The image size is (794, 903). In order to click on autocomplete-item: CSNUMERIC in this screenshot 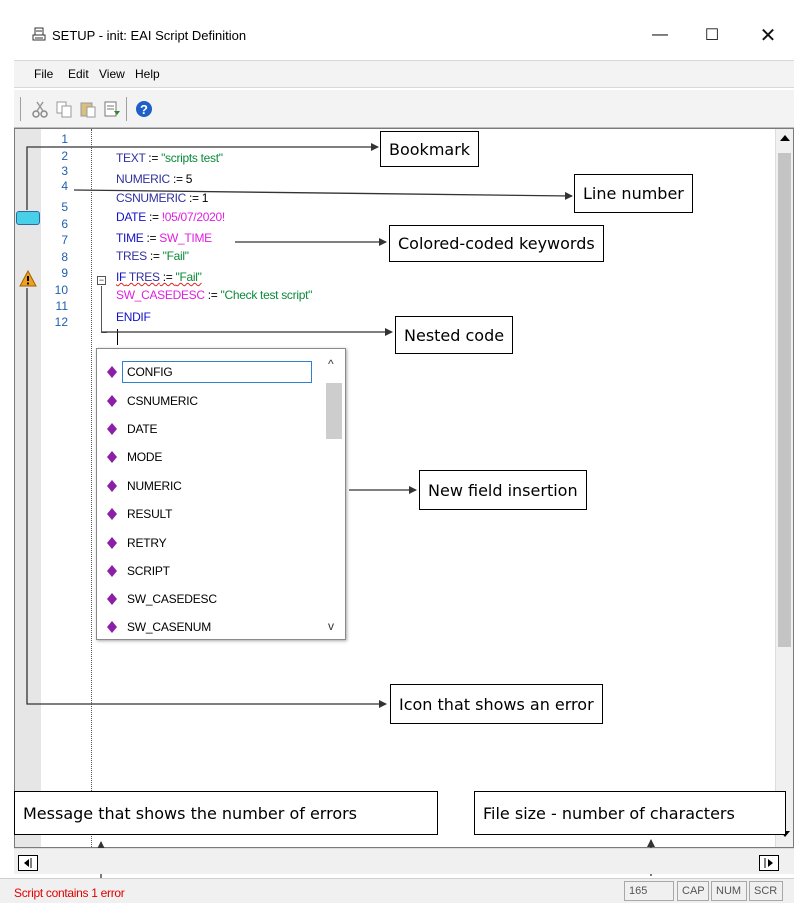, I will do `click(216, 401)`.